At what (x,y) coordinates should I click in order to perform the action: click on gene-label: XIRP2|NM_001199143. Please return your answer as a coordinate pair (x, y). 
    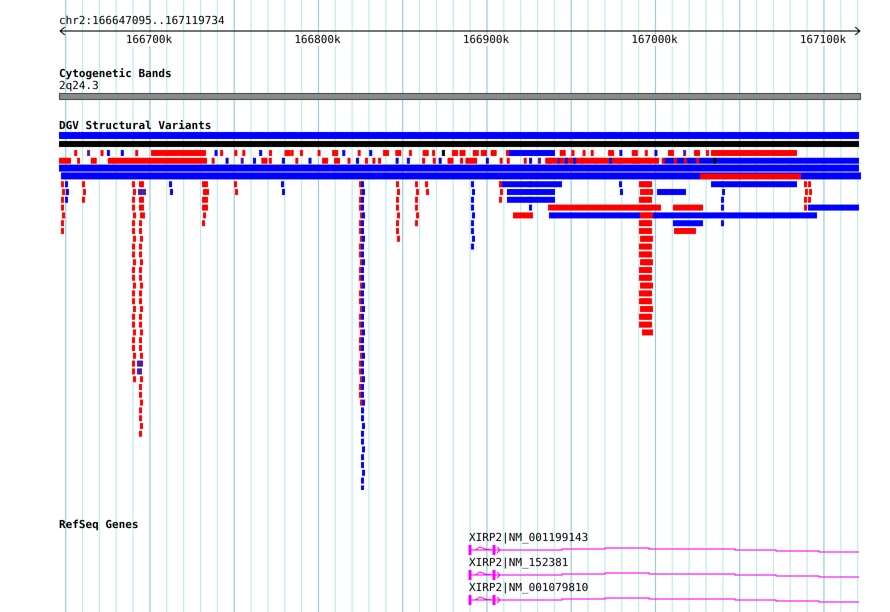
    Looking at the image, I should click on (528, 537).